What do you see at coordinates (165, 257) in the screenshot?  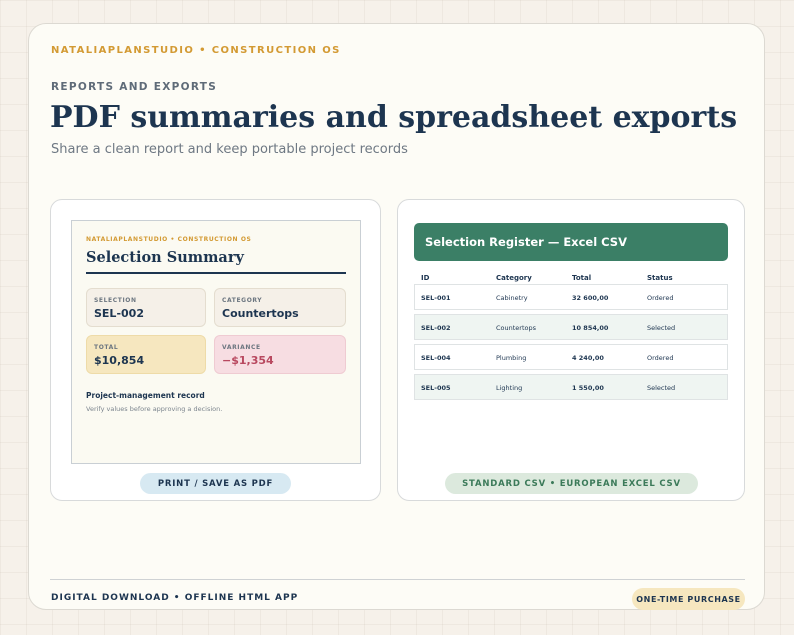 I see `pdf-title: Selection Summary` at bounding box center [165, 257].